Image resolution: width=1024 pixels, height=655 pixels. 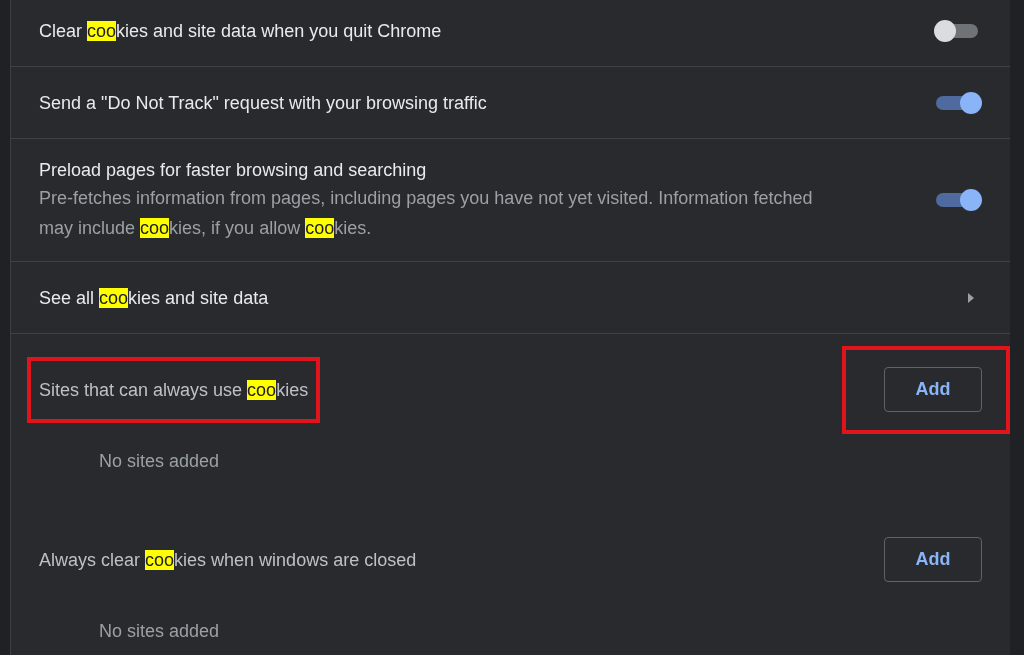 What do you see at coordinates (233, 170) in the screenshot?
I see `setting-title: Preload pages for faster browsing and searching` at bounding box center [233, 170].